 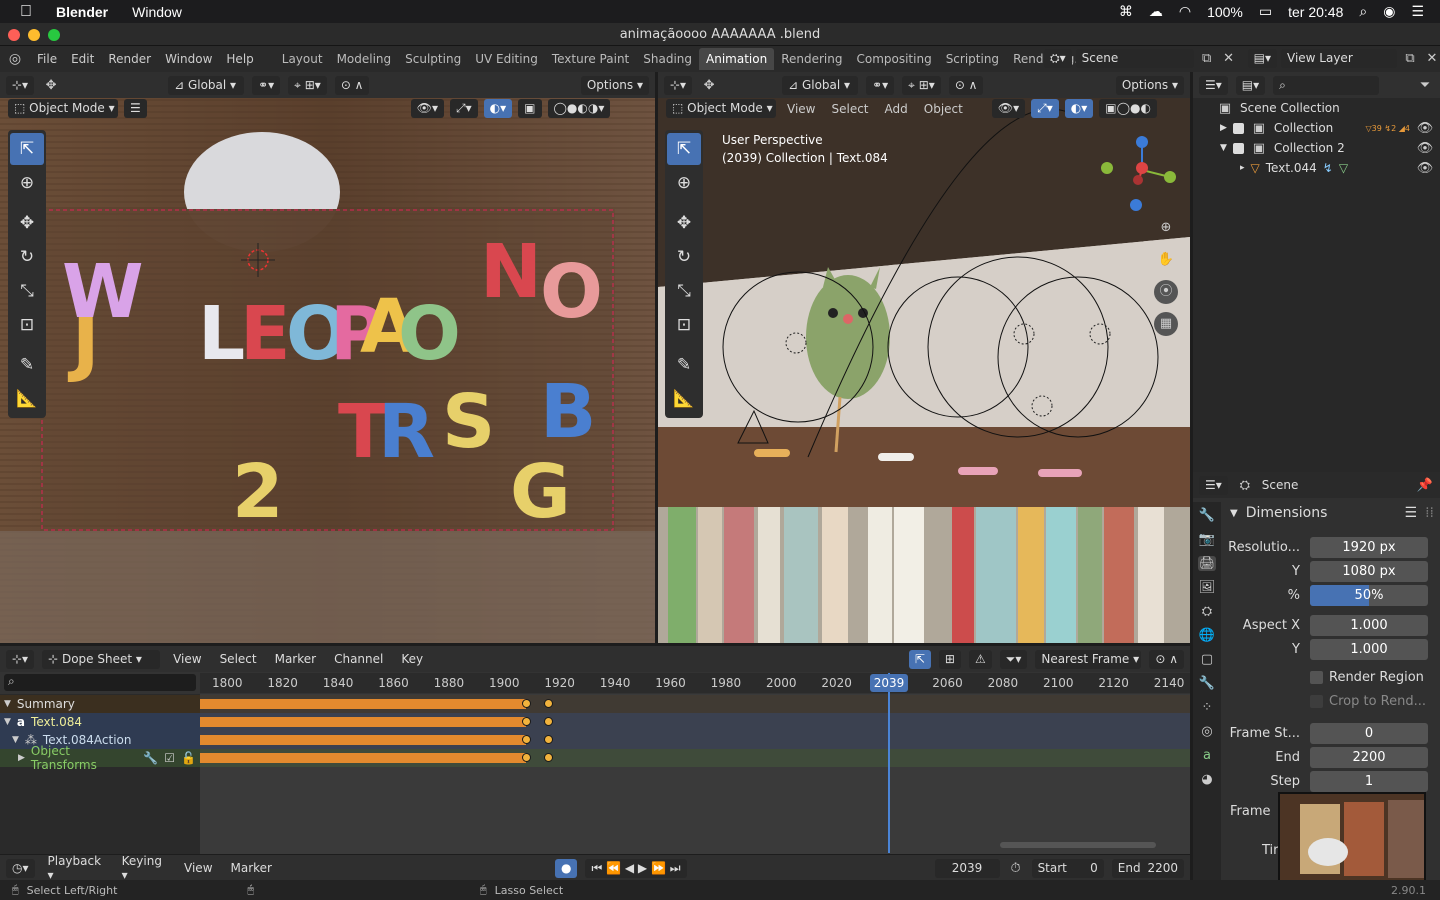 What do you see at coordinates (15, 59) in the screenshot?
I see `blender-logo-icon: ◎` at bounding box center [15, 59].